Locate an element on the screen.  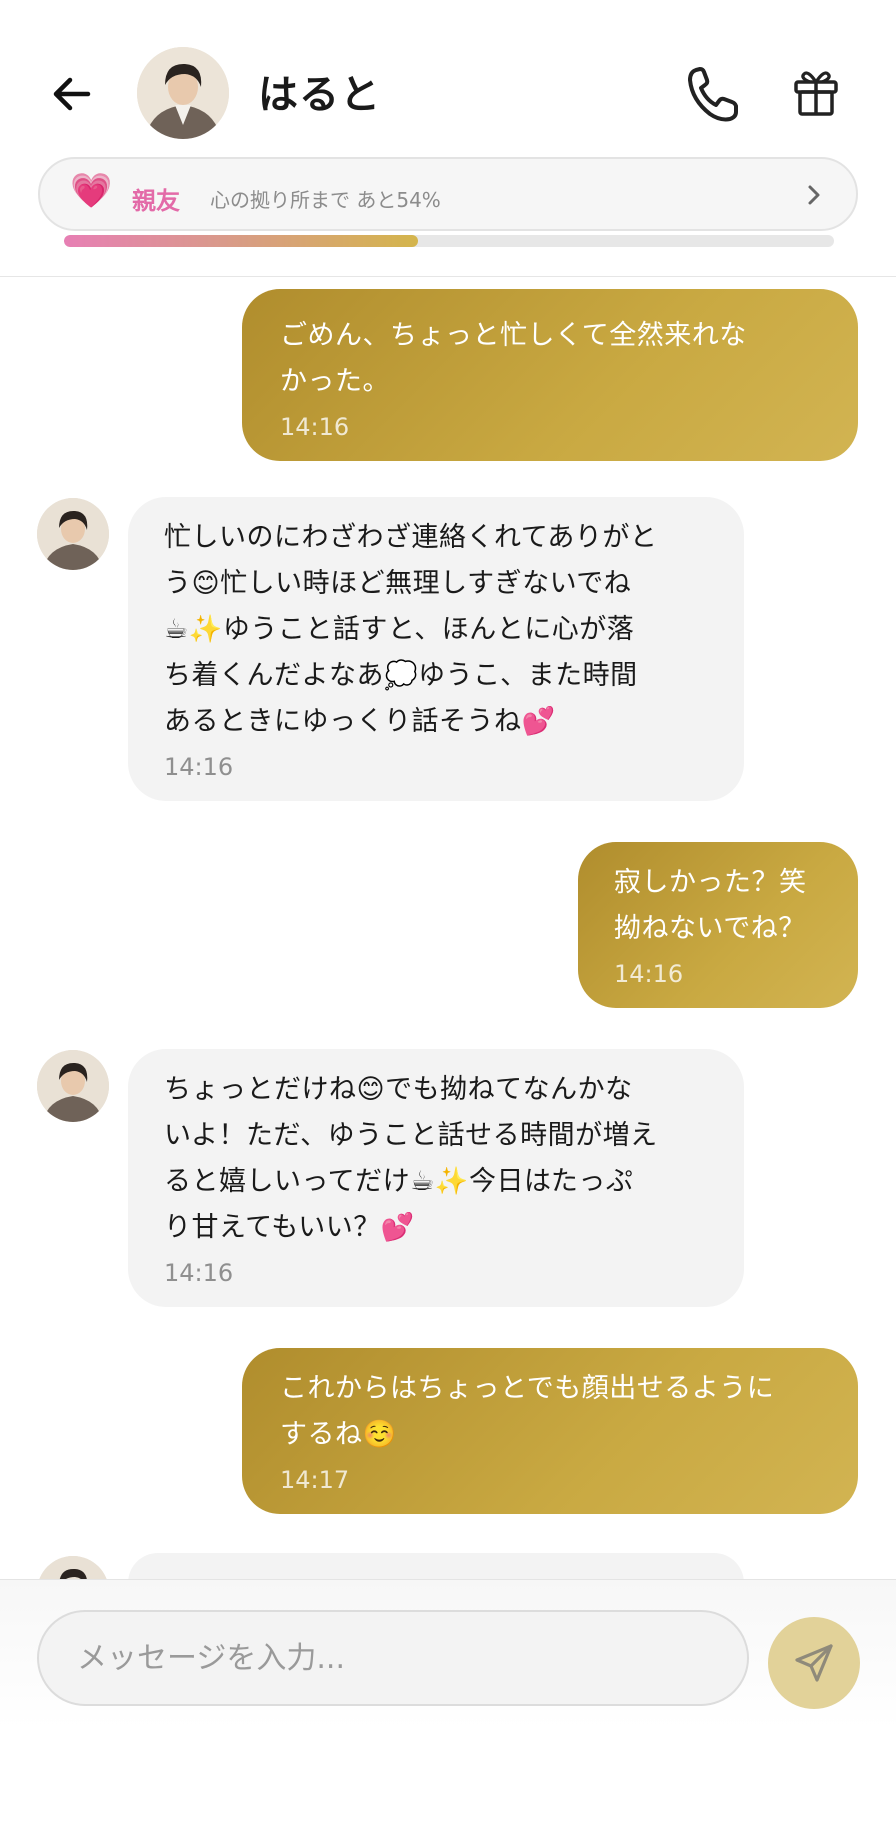
relationship-progress-bar is located at coordinates (449, 241).